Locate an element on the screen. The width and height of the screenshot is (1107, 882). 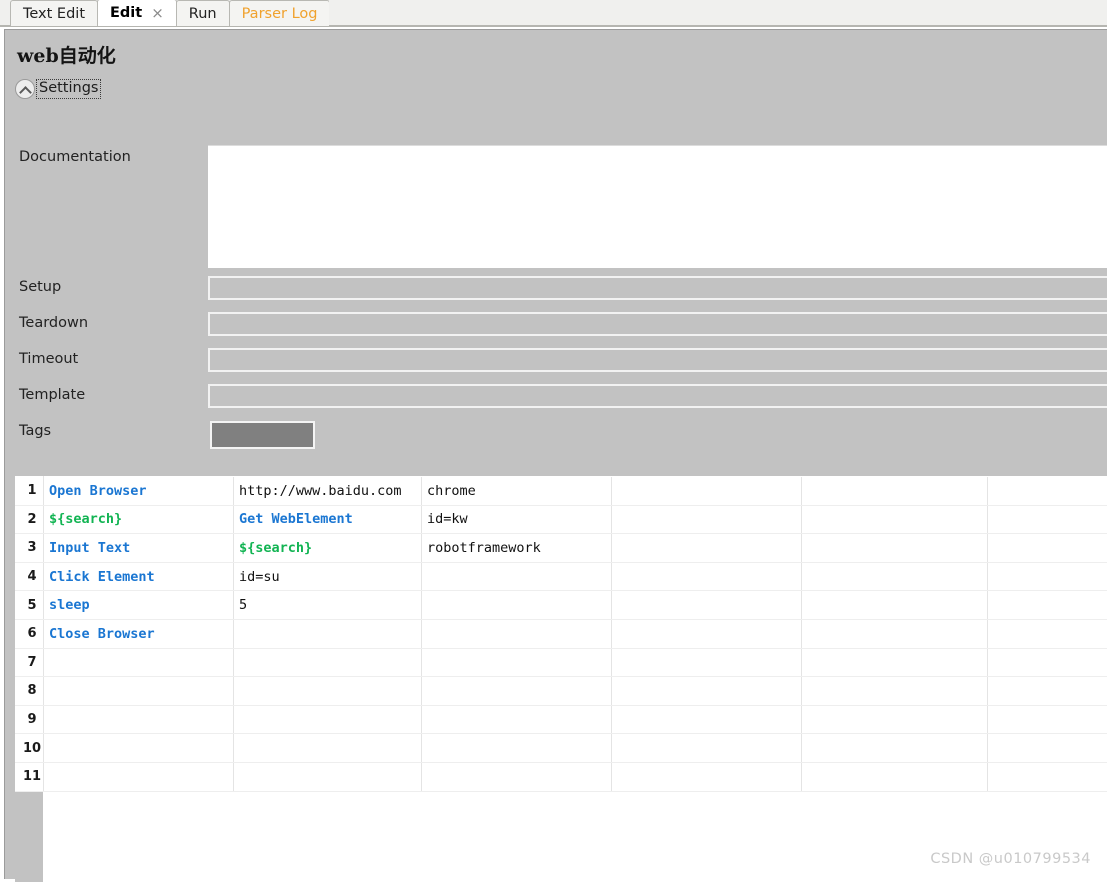
setup-input is located at coordinates (657, 288).